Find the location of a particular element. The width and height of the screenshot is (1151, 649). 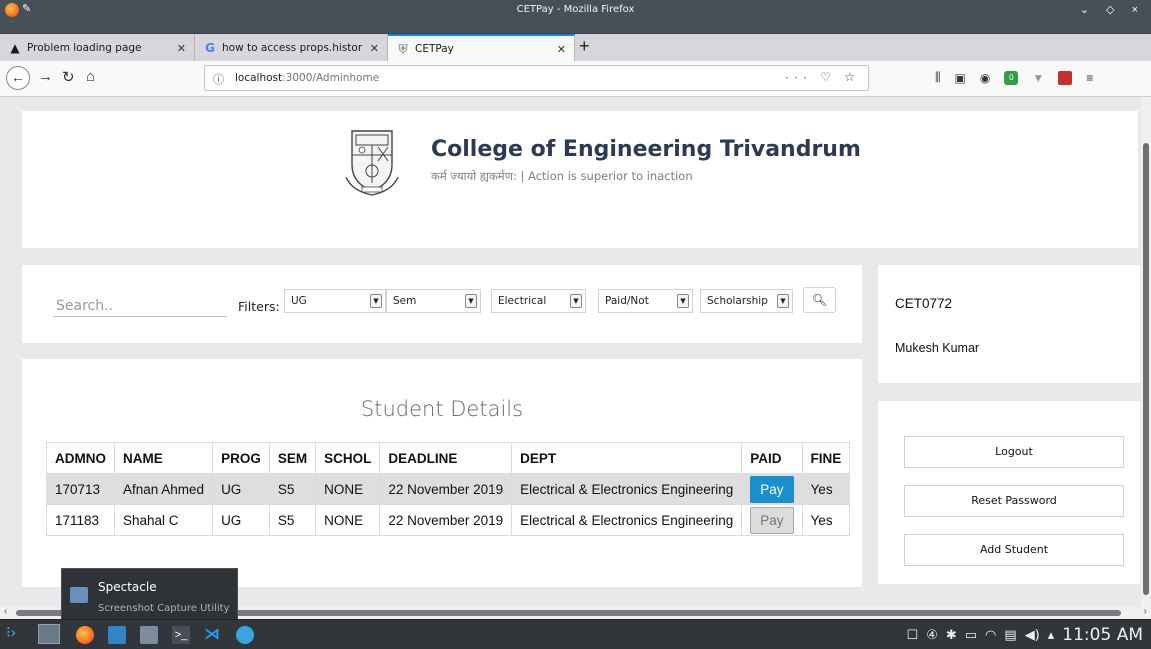

new-tab-button: + is located at coordinates (584, 46).